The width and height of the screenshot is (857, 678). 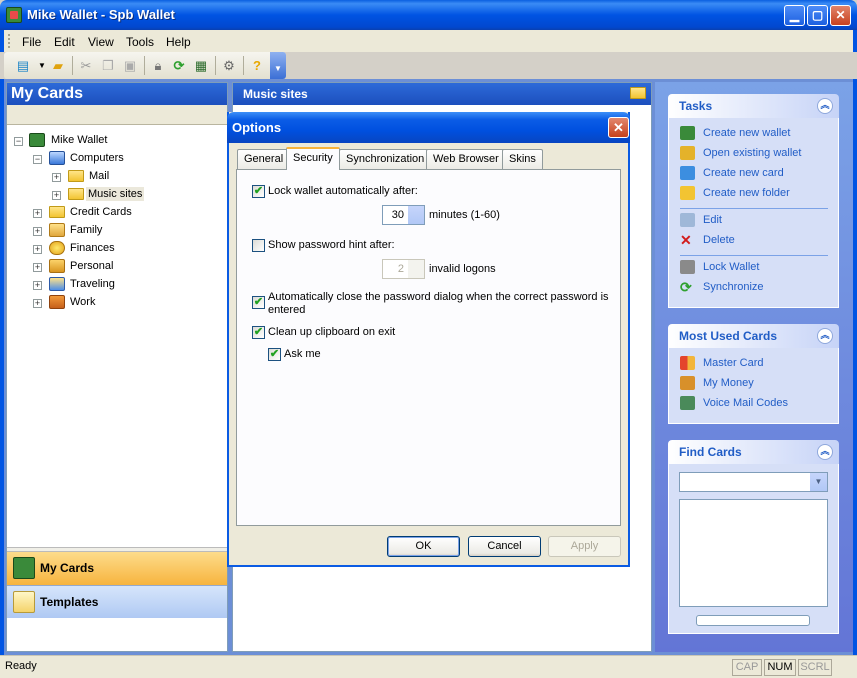 I want to click on copy-icon: ❐, so click(x=108, y=66).